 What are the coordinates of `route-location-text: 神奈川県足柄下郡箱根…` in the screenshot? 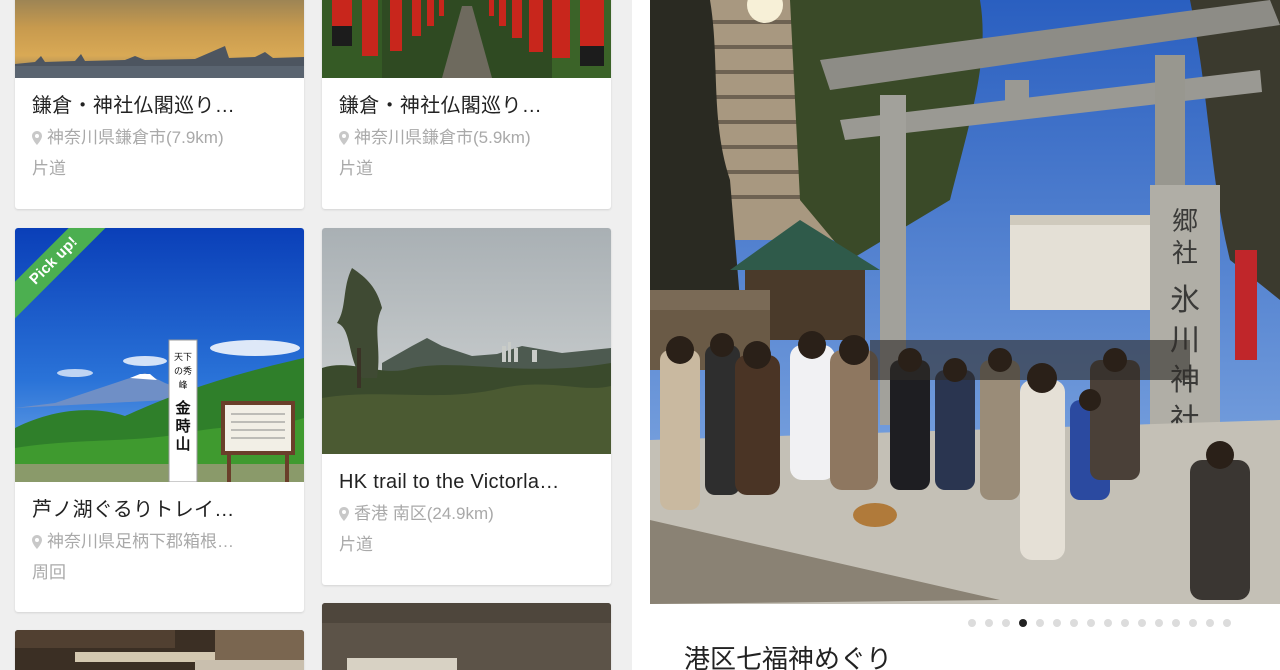 It's located at (140, 541).